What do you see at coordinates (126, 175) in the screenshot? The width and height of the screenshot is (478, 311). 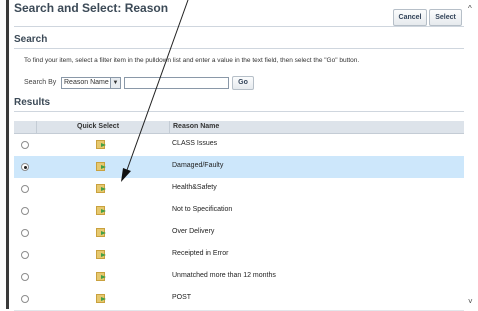 I see `annotation-arrowhead` at bounding box center [126, 175].